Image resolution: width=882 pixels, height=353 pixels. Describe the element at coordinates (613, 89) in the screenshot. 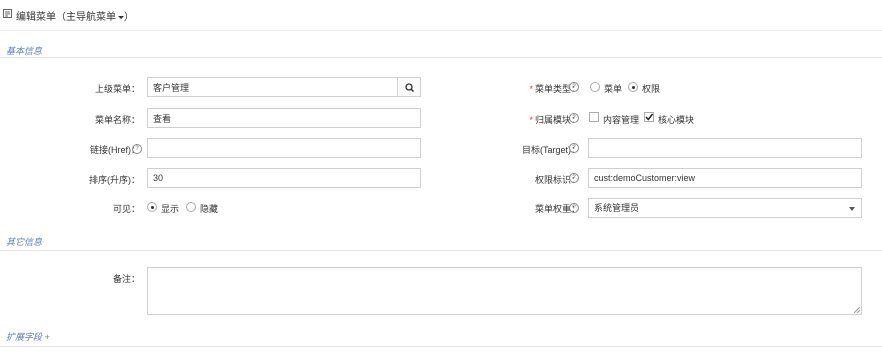

I see `menu-type-menu-label: 菜单` at that location.